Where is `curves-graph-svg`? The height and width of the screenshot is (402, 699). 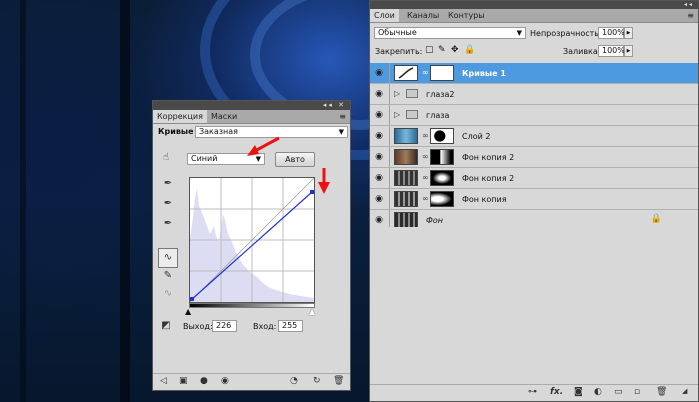 curves-graph-svg is located at coordinates (252, 240).